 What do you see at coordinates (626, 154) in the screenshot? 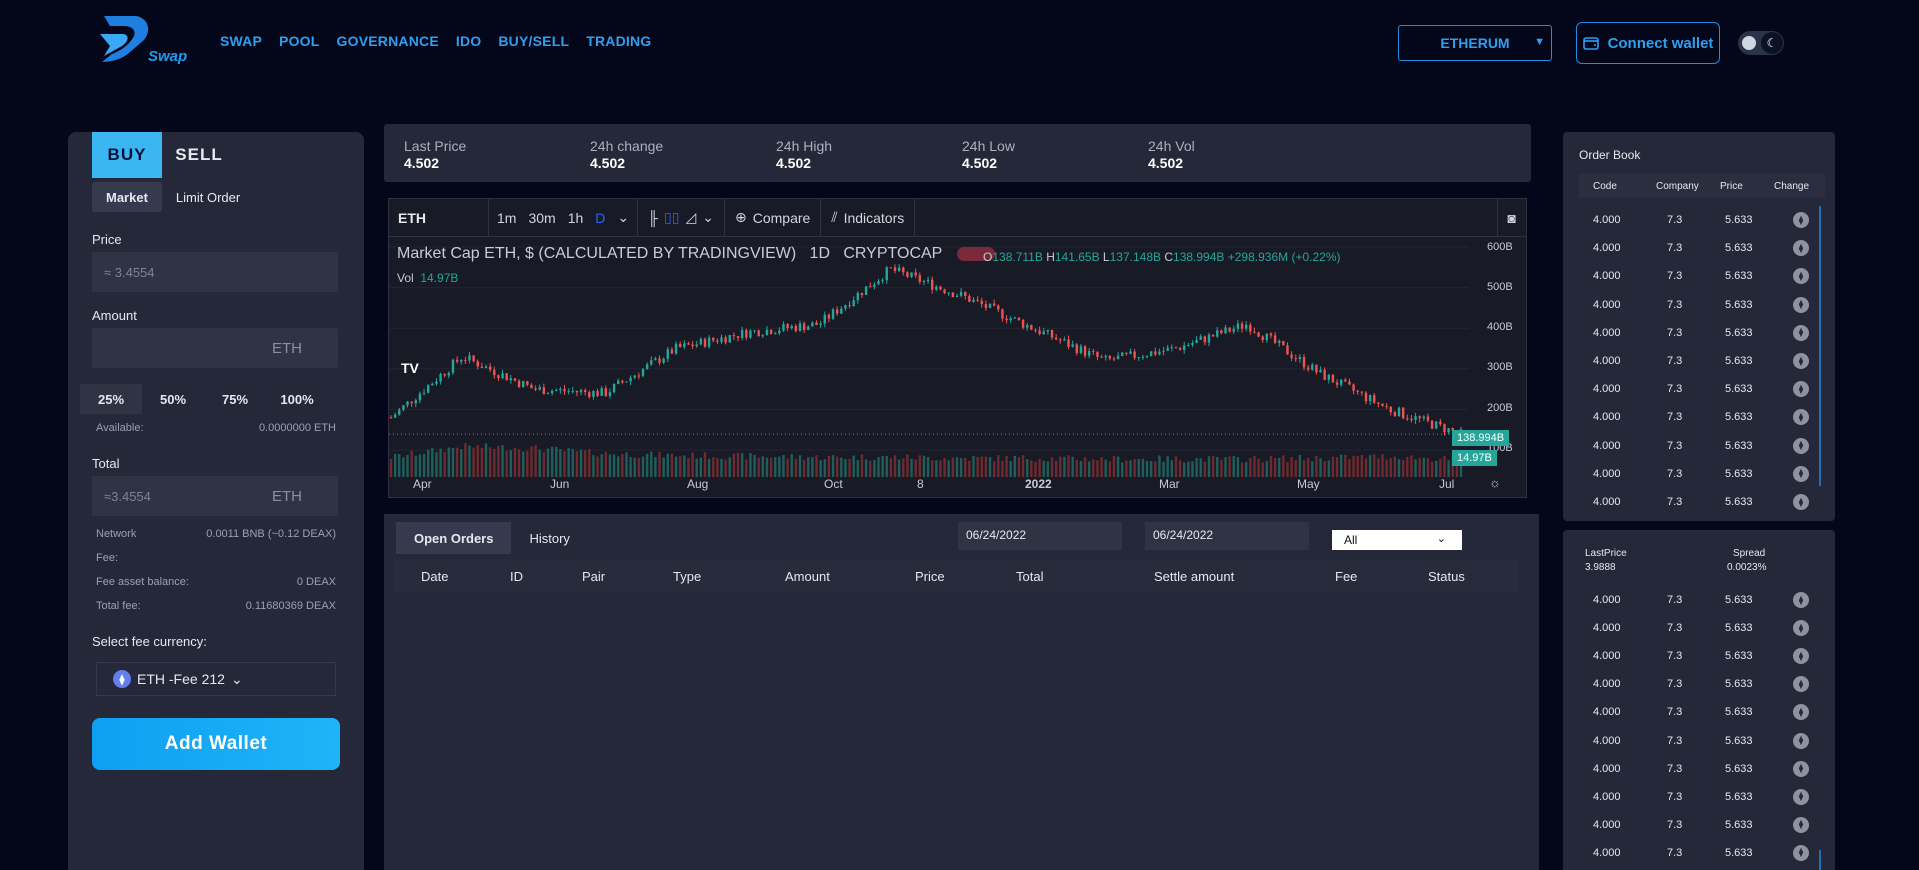
I see `stat-24h-change: 24h change 4.502` at bounding box center [626, 154].